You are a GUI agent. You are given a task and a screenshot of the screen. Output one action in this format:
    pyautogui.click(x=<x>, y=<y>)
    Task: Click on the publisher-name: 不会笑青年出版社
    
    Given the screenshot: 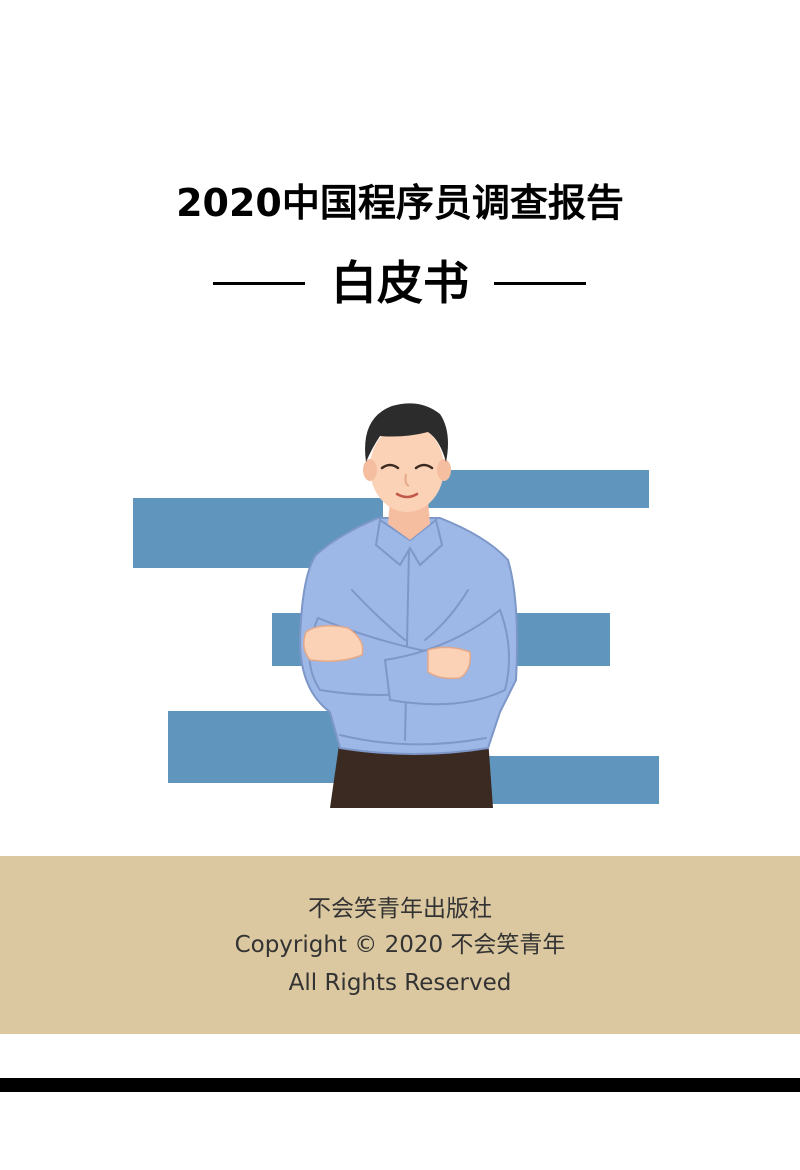 What is the action you would take?
    pyautogui.click(x=400, y=909)
    